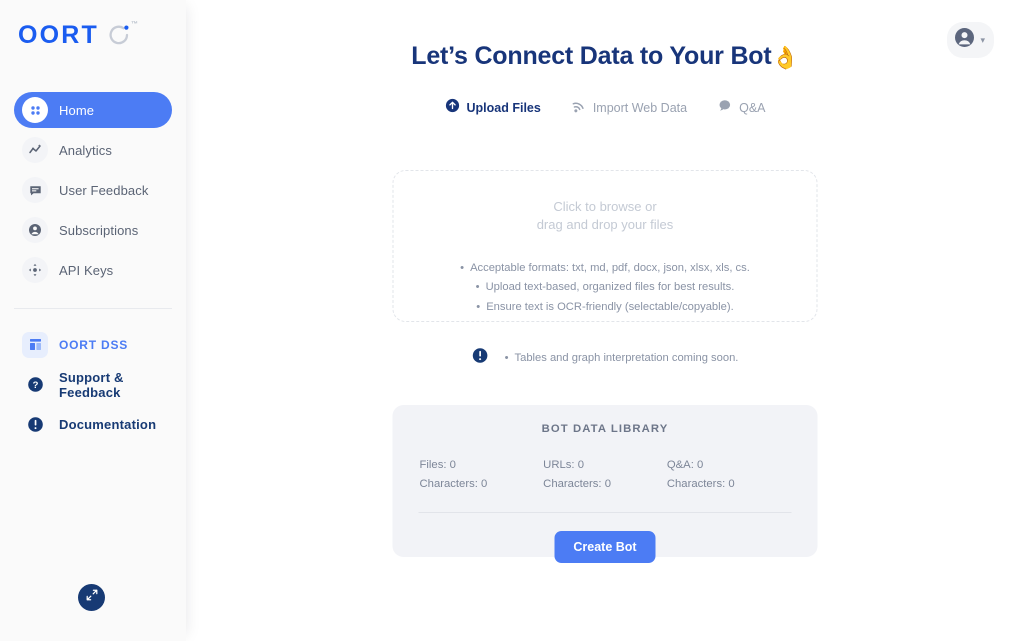  What do you see at coordinates (605, 429) in the screenshot?
I see `library-title: BOT DATA LIBRARY` at bounding box center [605, 429].